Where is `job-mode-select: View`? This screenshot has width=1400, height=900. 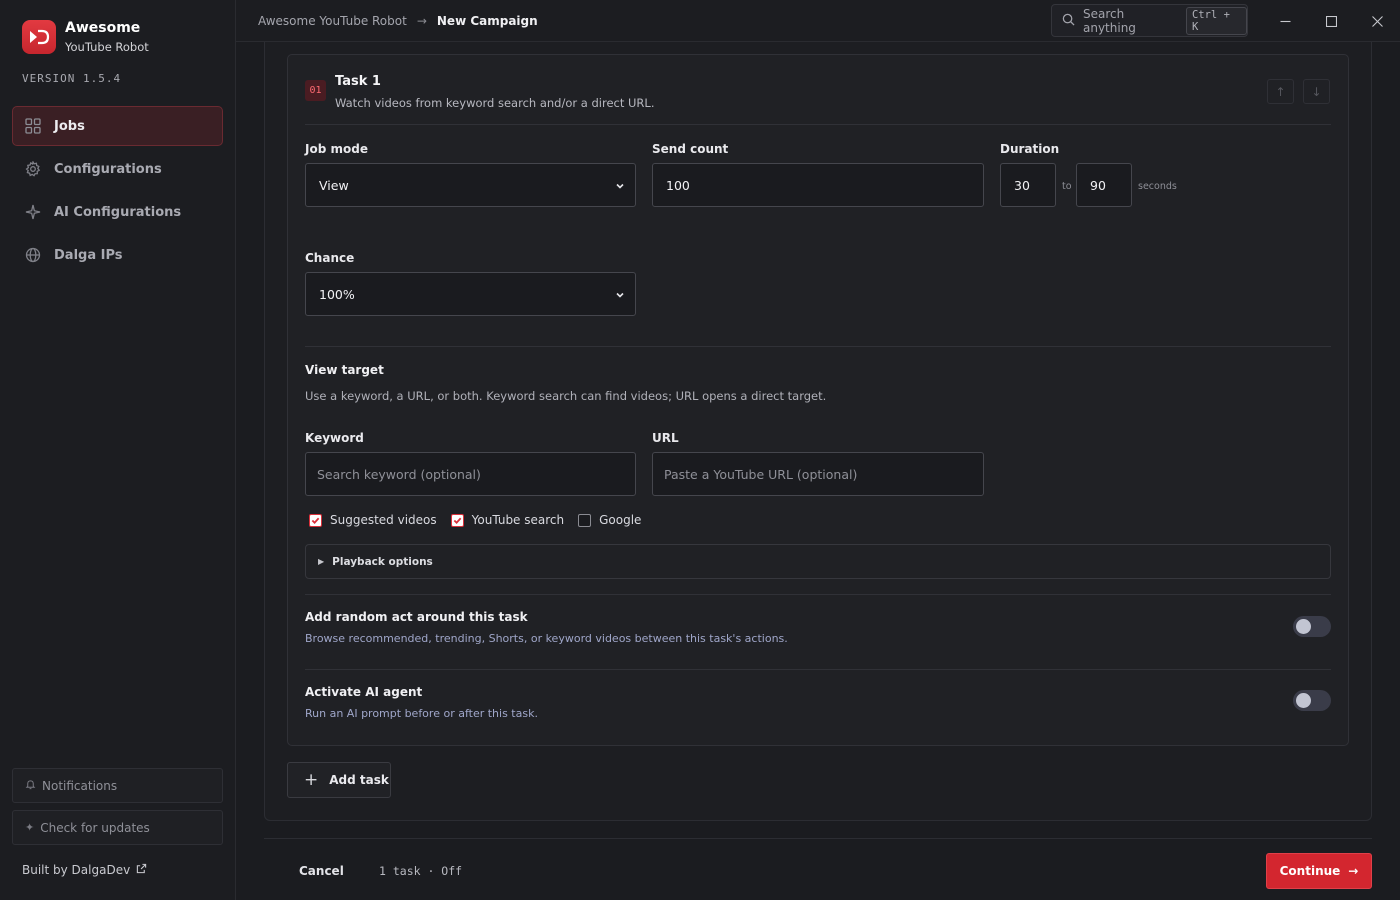
job-mode-select: View is located at coordinates (470, 185).